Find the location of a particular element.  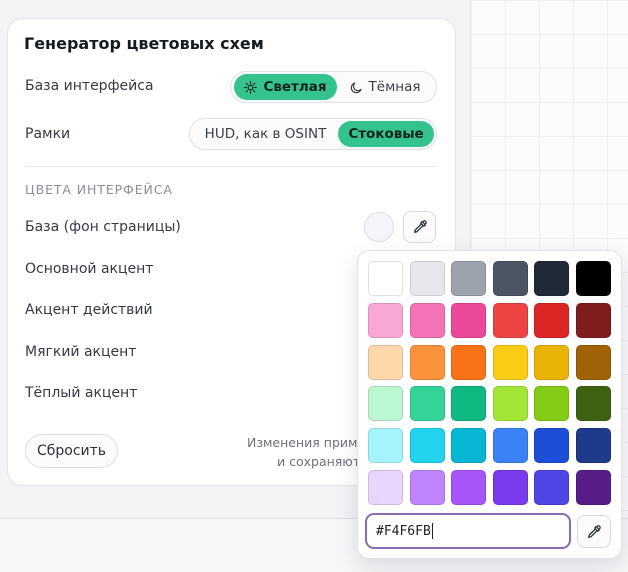

text-caret is located at coordinates (432, 531).